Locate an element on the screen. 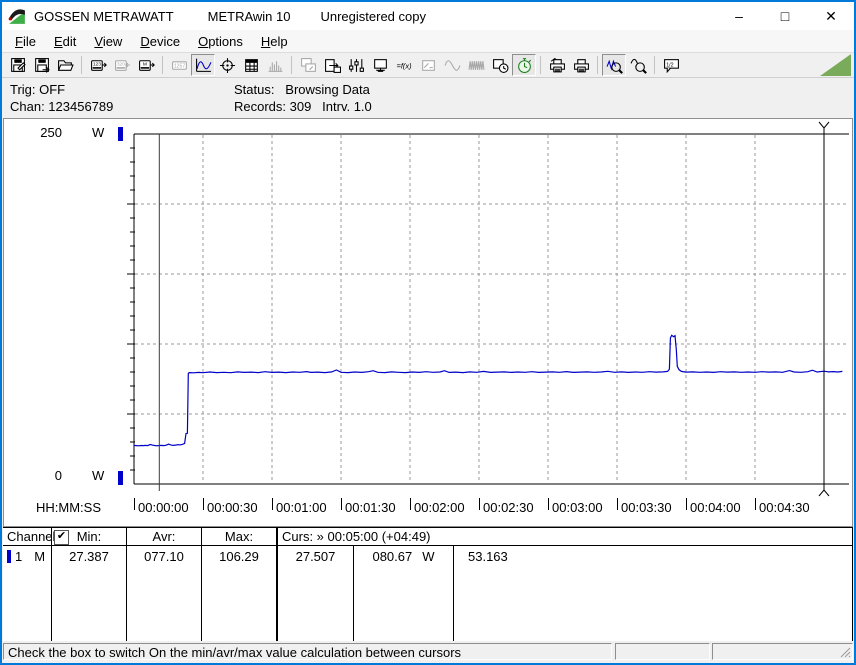 The height and width of the screenshot is (665, 856). x-tick-label: 00:00:00 is located at coordinates (163, 507).